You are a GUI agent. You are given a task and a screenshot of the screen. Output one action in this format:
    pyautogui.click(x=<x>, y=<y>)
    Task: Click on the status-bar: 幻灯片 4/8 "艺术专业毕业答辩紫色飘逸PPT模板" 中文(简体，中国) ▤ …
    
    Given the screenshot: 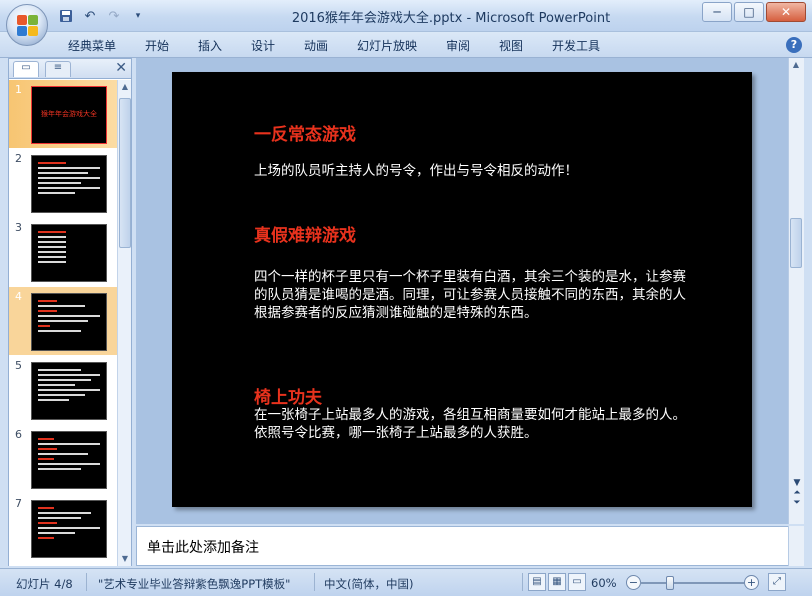 What is the action you would take?
    pyautogui.click(x=406, y=582)
    